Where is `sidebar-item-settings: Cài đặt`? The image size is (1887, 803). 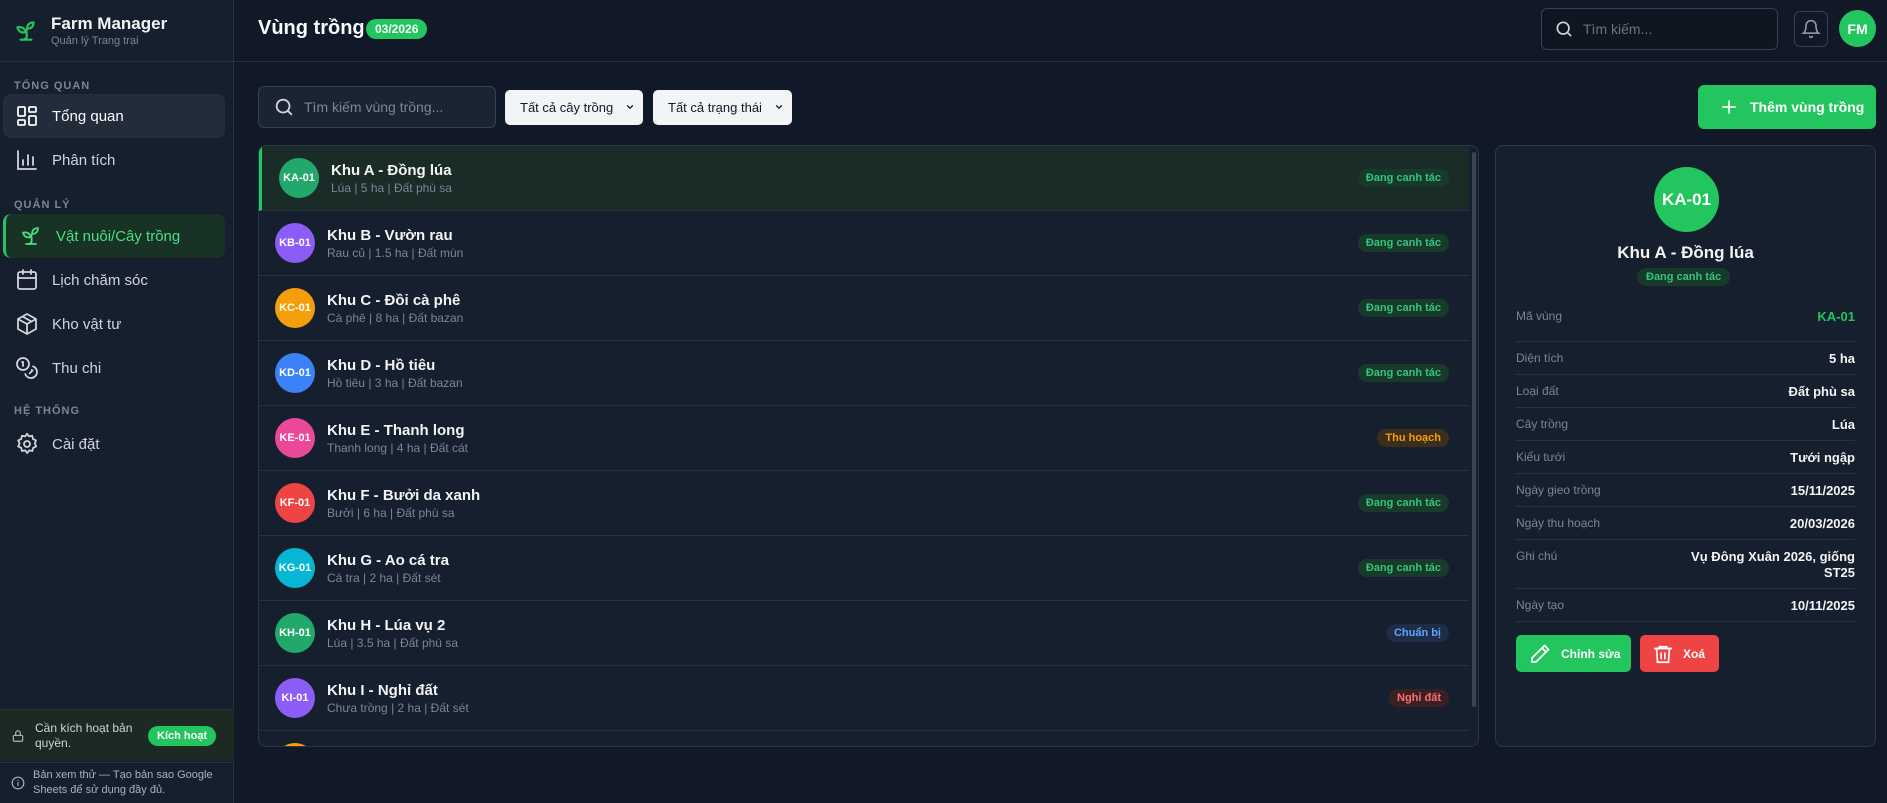 sidebar-item-settings: Cài đặt is located at coordinates (114, 444).